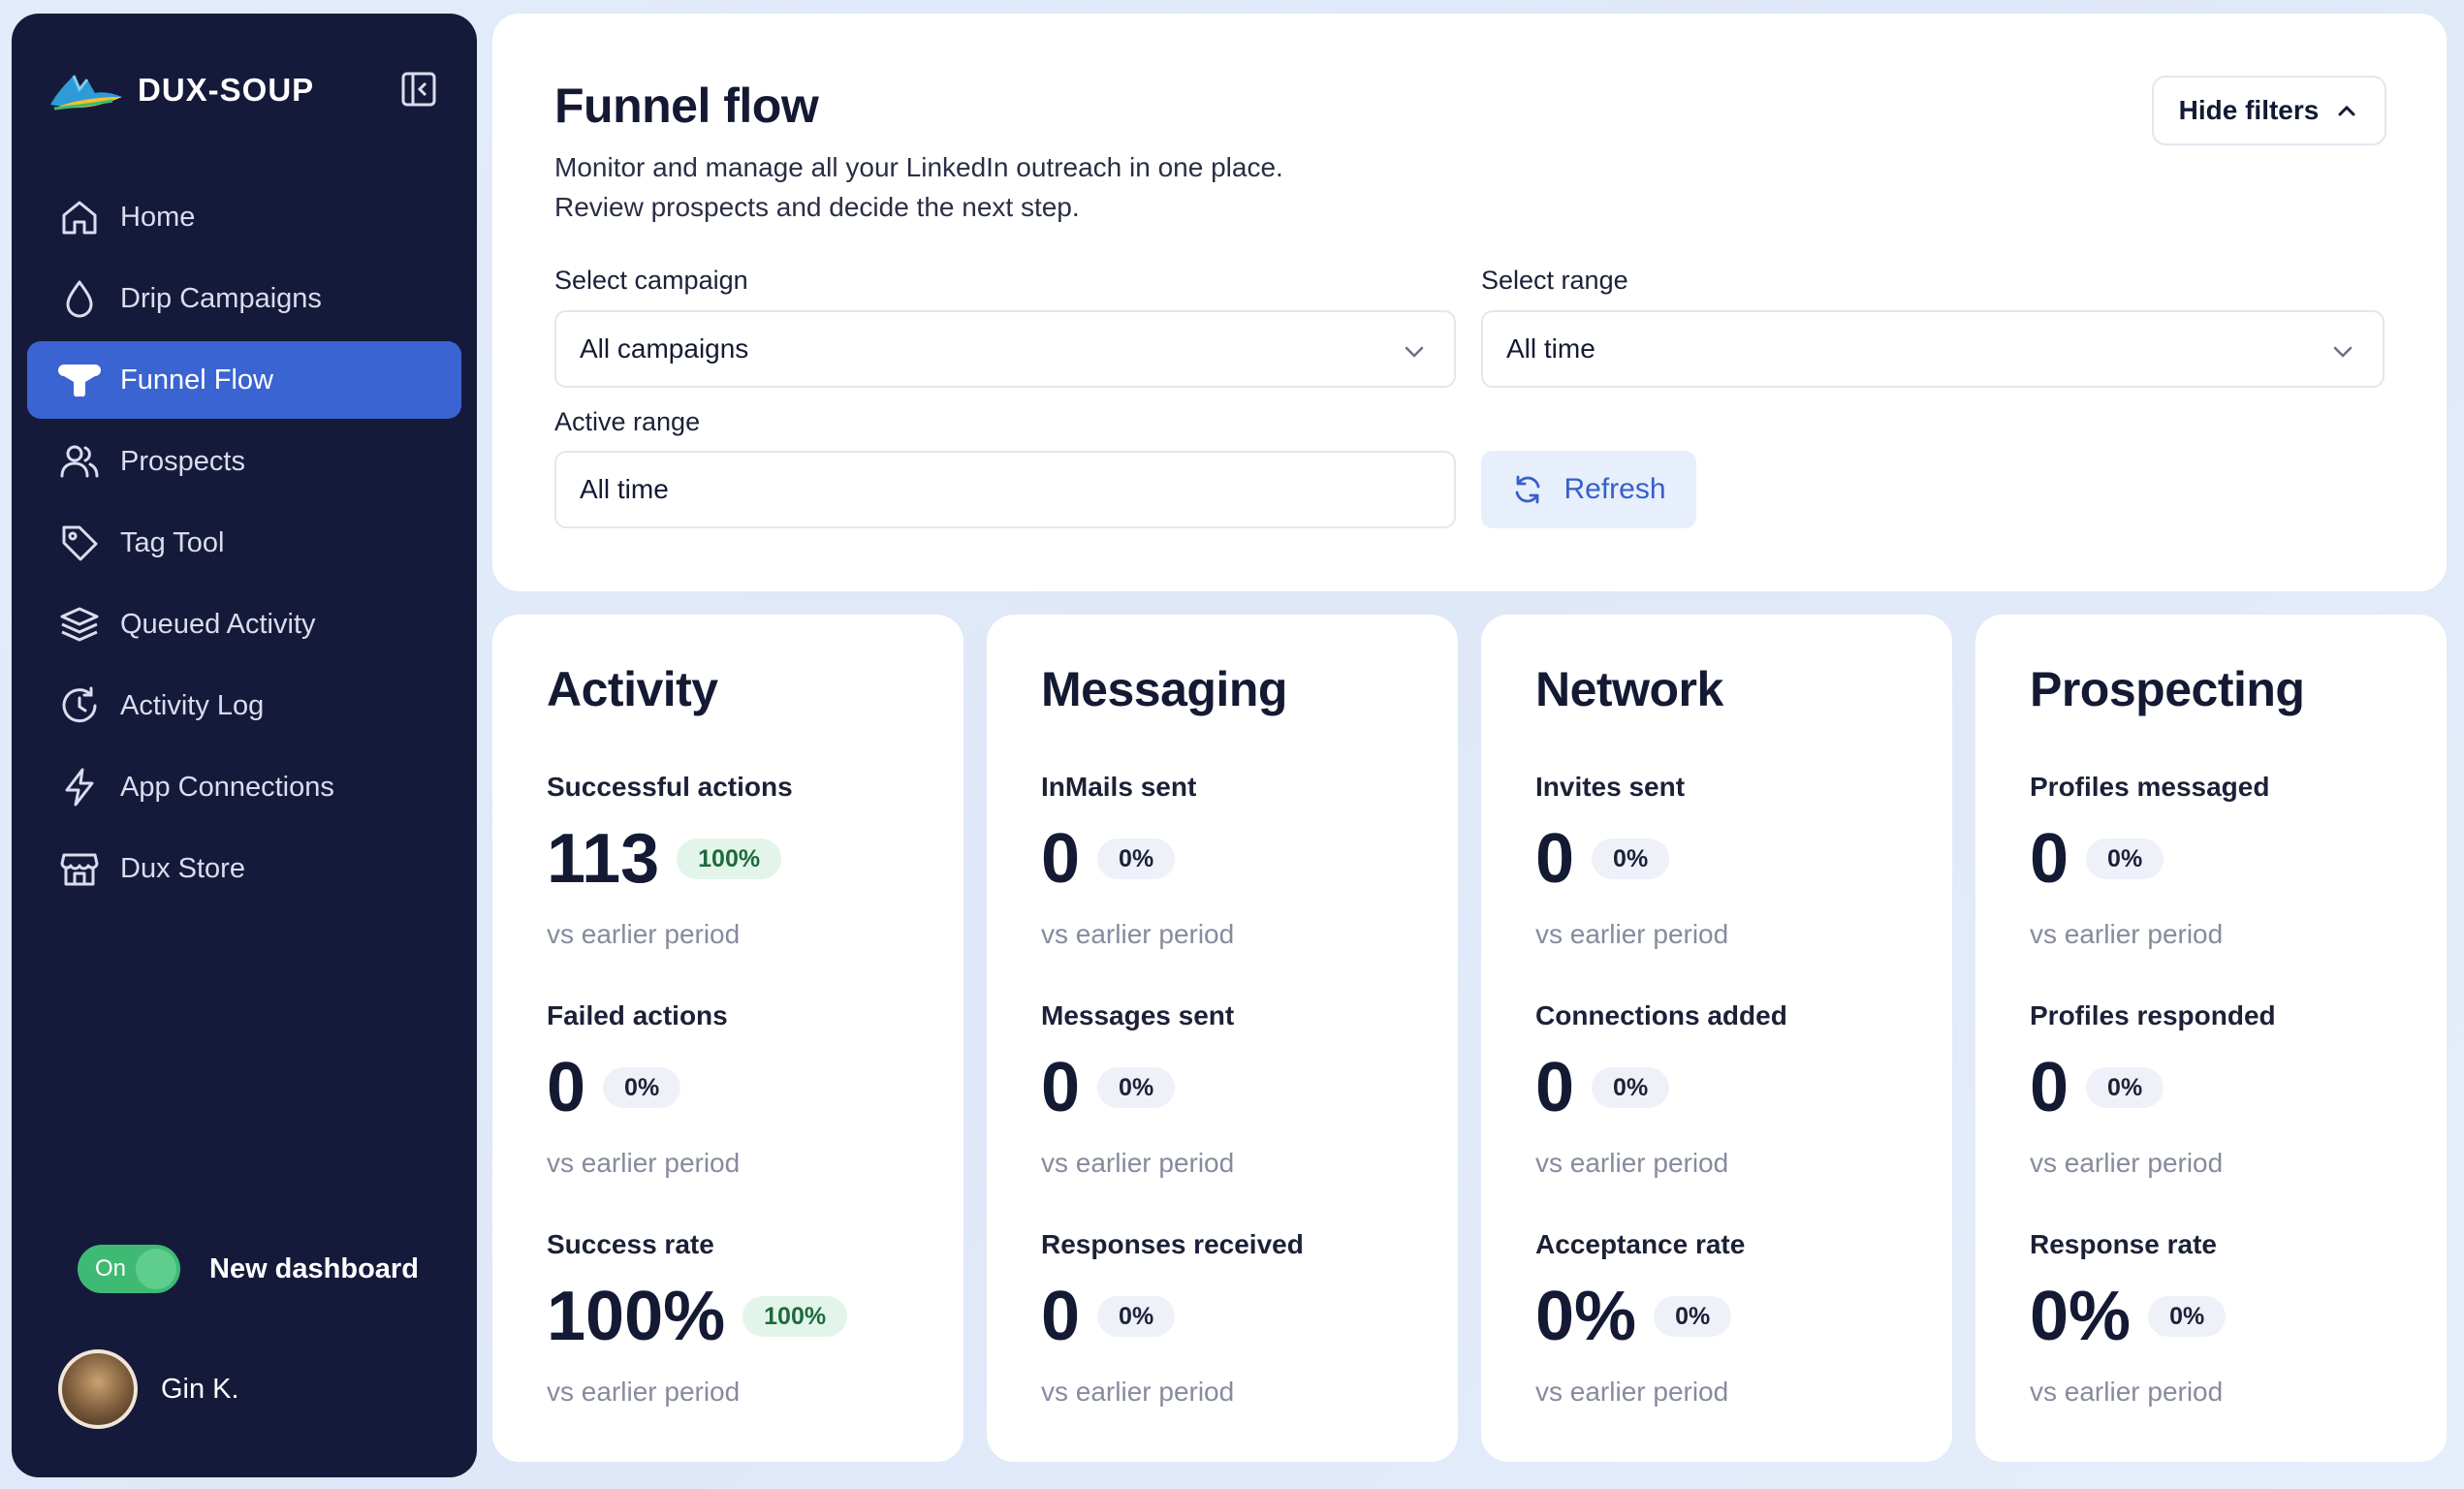  I want to click on sidebar-item-drip-campaigns: Drip Campaigns, so click(244, 298).